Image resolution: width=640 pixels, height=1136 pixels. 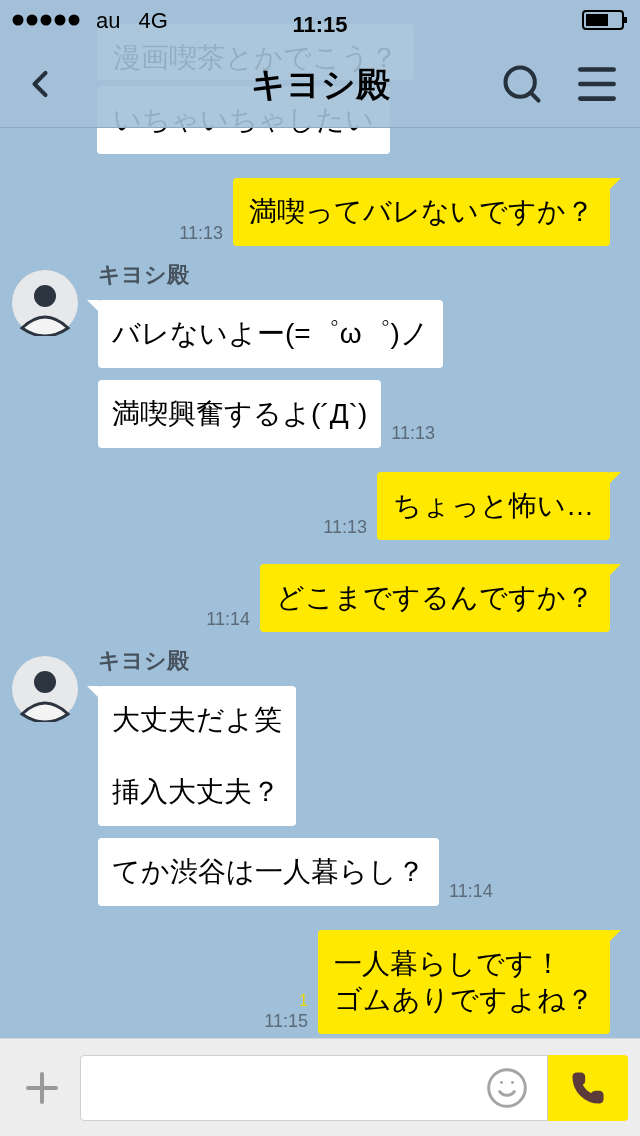 What do you see at coordinates (108, 20) in the screenshot?
I see `carrier-name: au` at bounding box center [108, 20].